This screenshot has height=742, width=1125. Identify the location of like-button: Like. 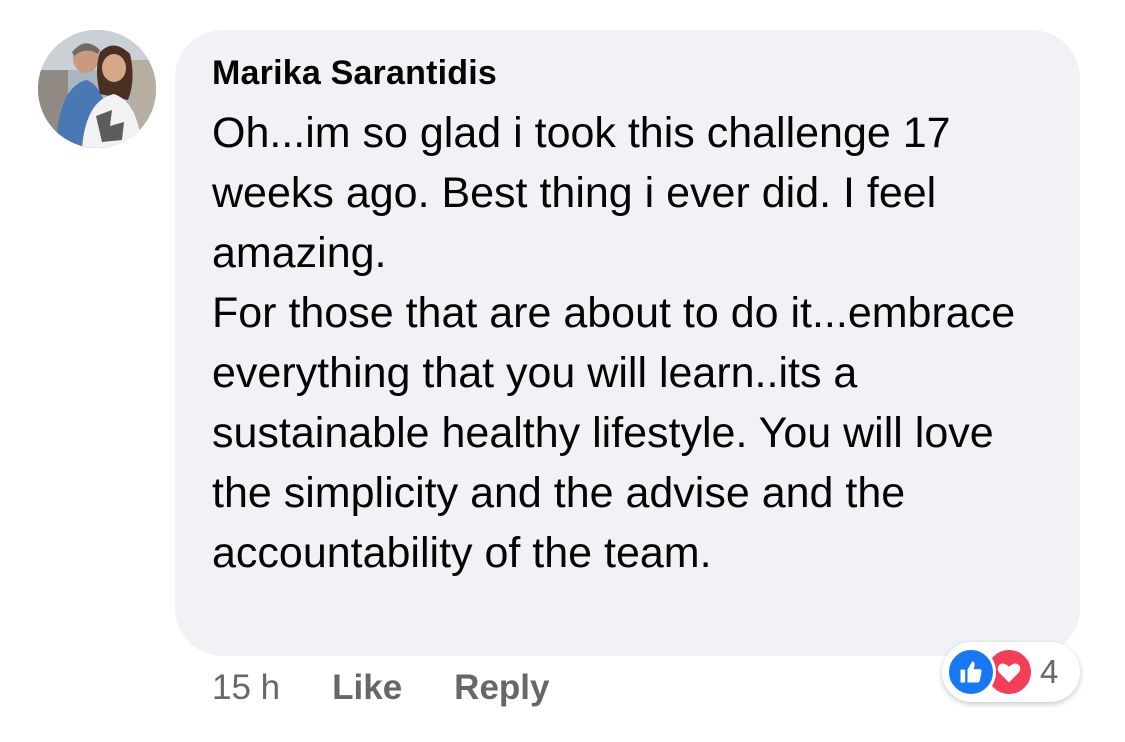
(367, 688).